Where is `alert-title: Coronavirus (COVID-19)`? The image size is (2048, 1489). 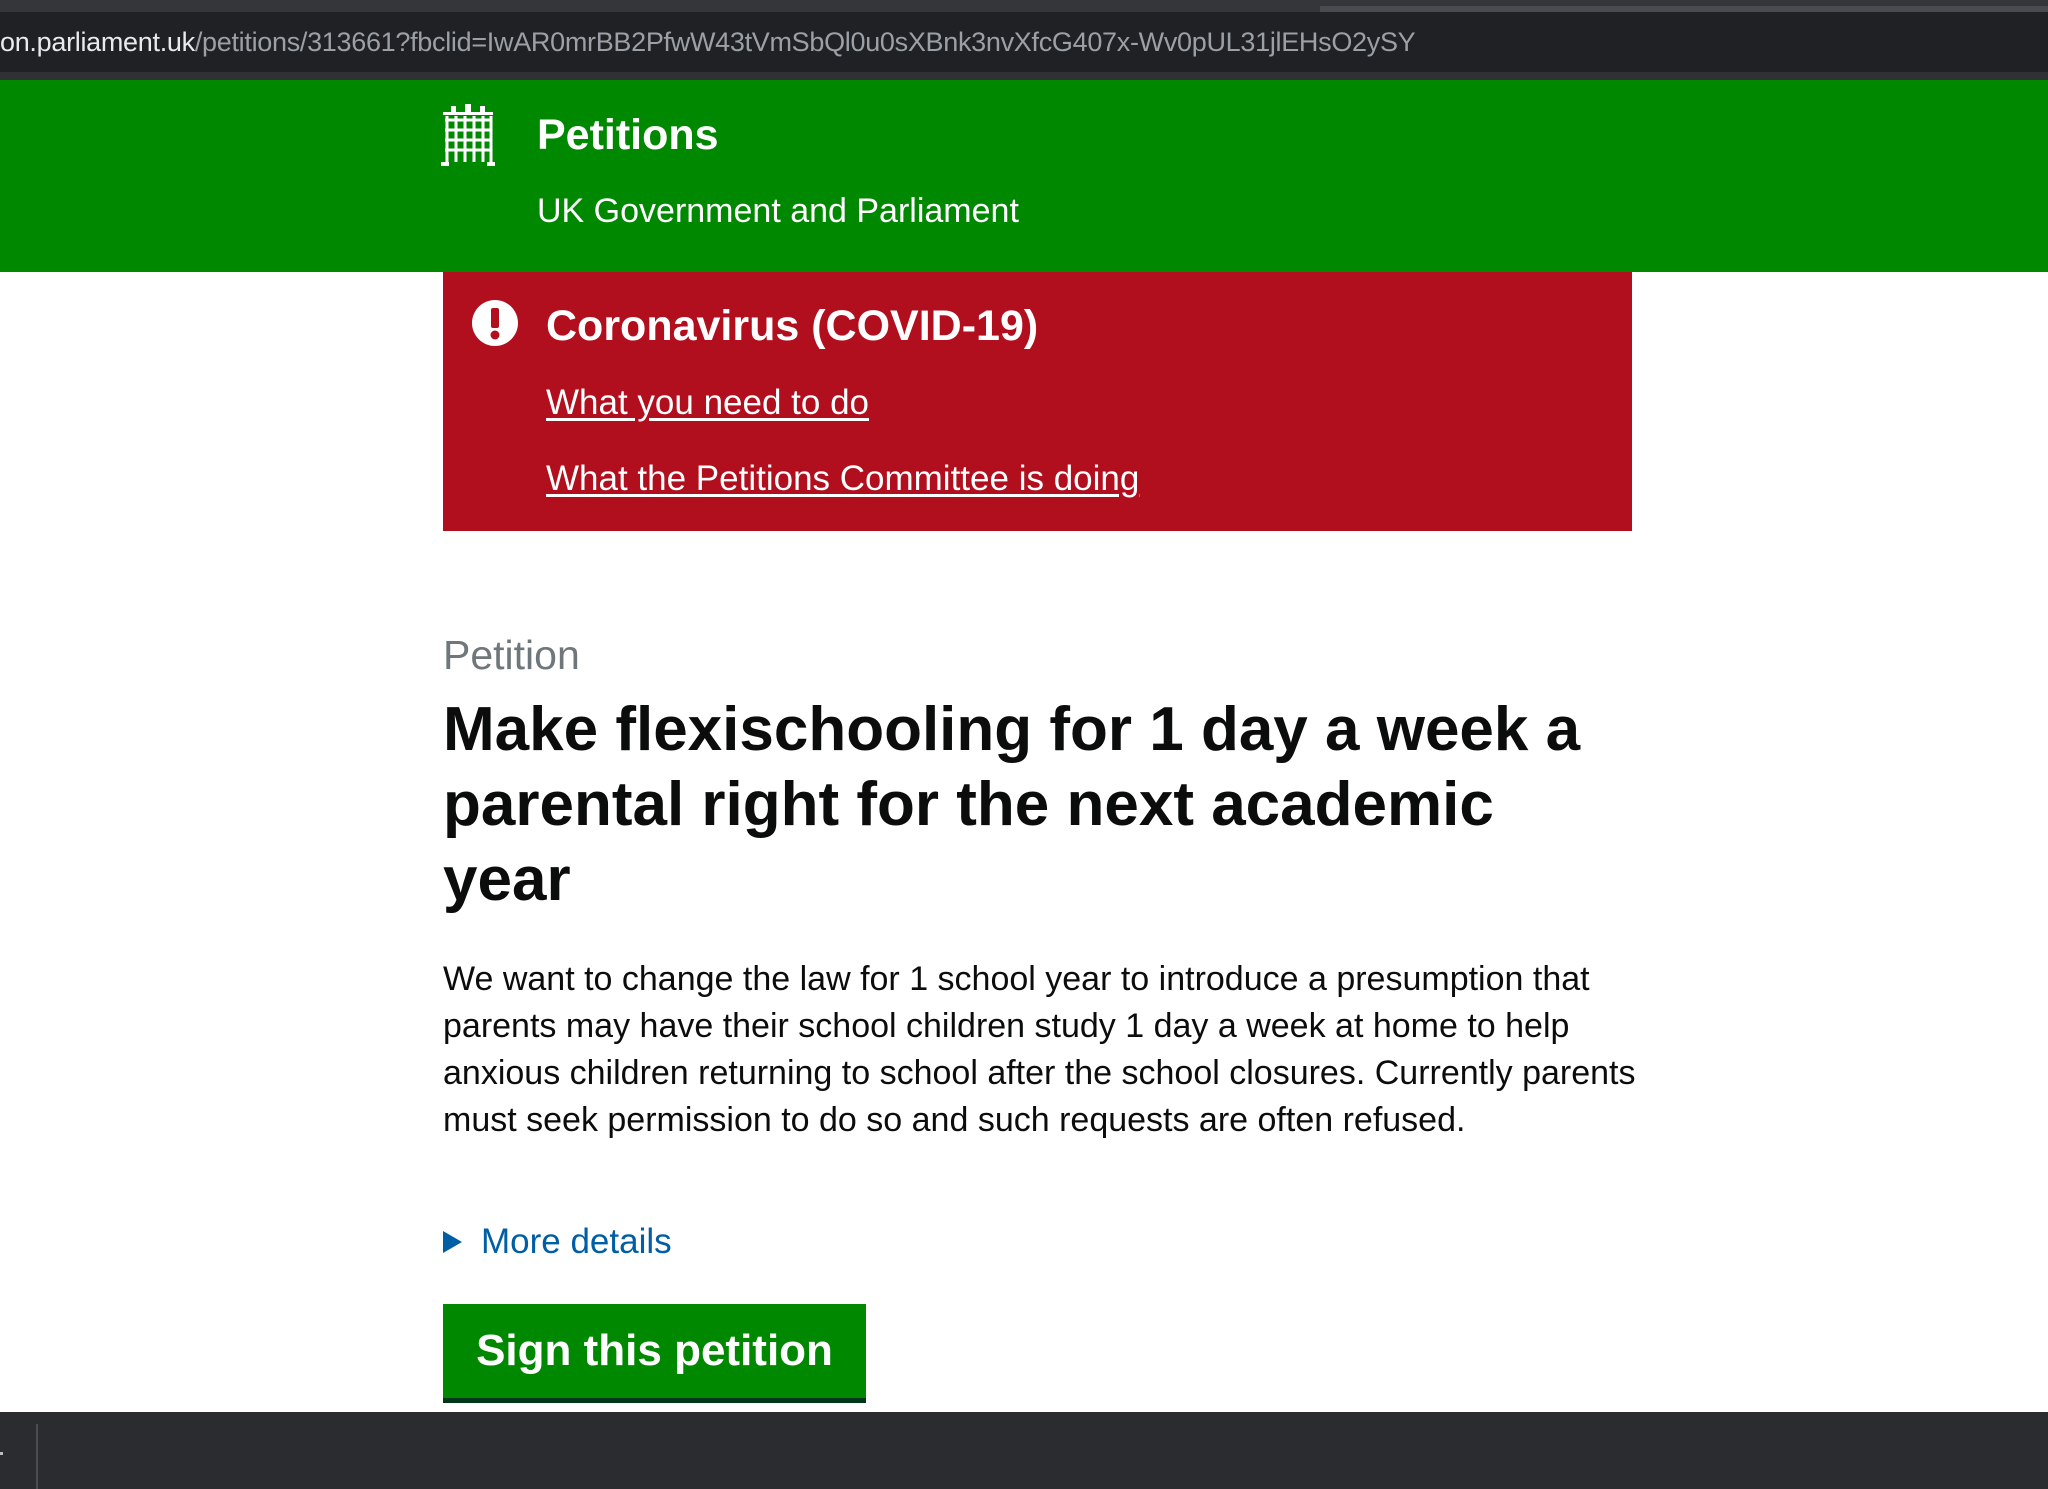 alert-title: Coronavirus (COVID-19) is located at coordinates (792, 326).